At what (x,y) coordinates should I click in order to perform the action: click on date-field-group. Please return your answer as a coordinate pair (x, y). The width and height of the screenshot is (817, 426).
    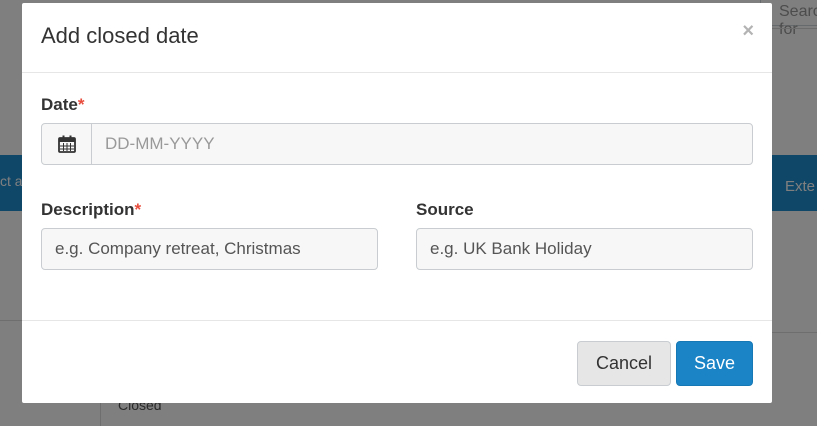
    Looking at the image, I should click on (397, 144).